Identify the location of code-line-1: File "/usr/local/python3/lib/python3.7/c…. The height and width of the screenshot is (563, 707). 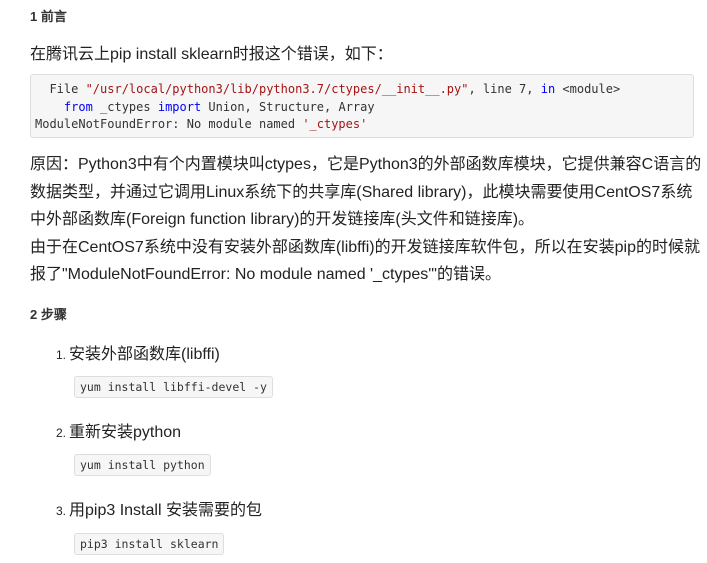
(362, 90).